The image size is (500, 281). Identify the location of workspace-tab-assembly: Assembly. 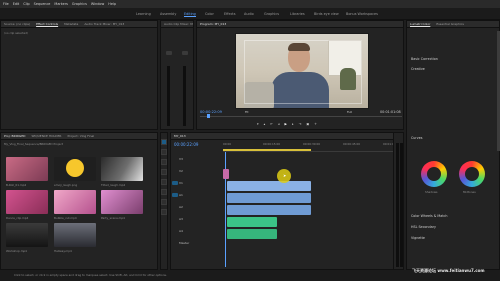
(168, 14).